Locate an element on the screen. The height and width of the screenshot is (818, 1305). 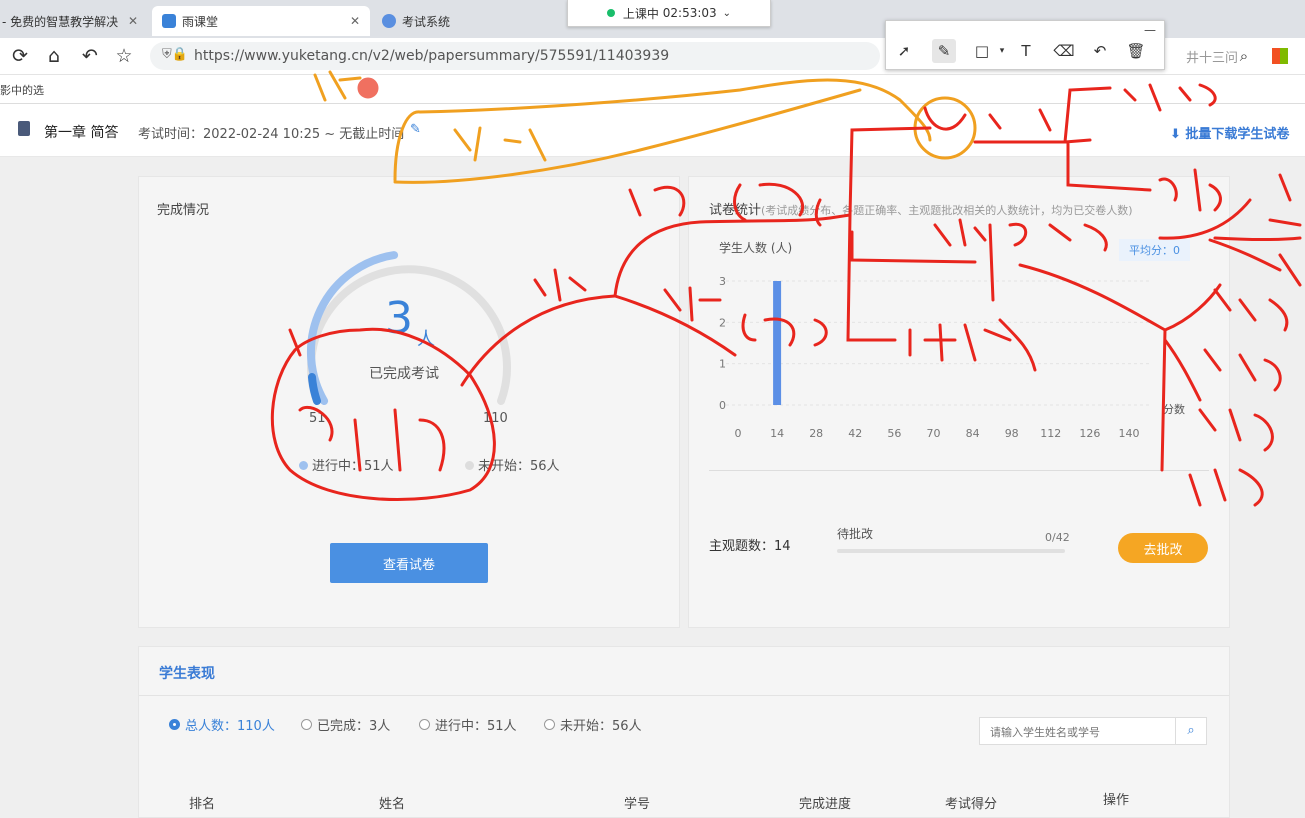
browser-tab-1: - 免费的智慧教学解决 ✕ is located at coordinates (74, 21).